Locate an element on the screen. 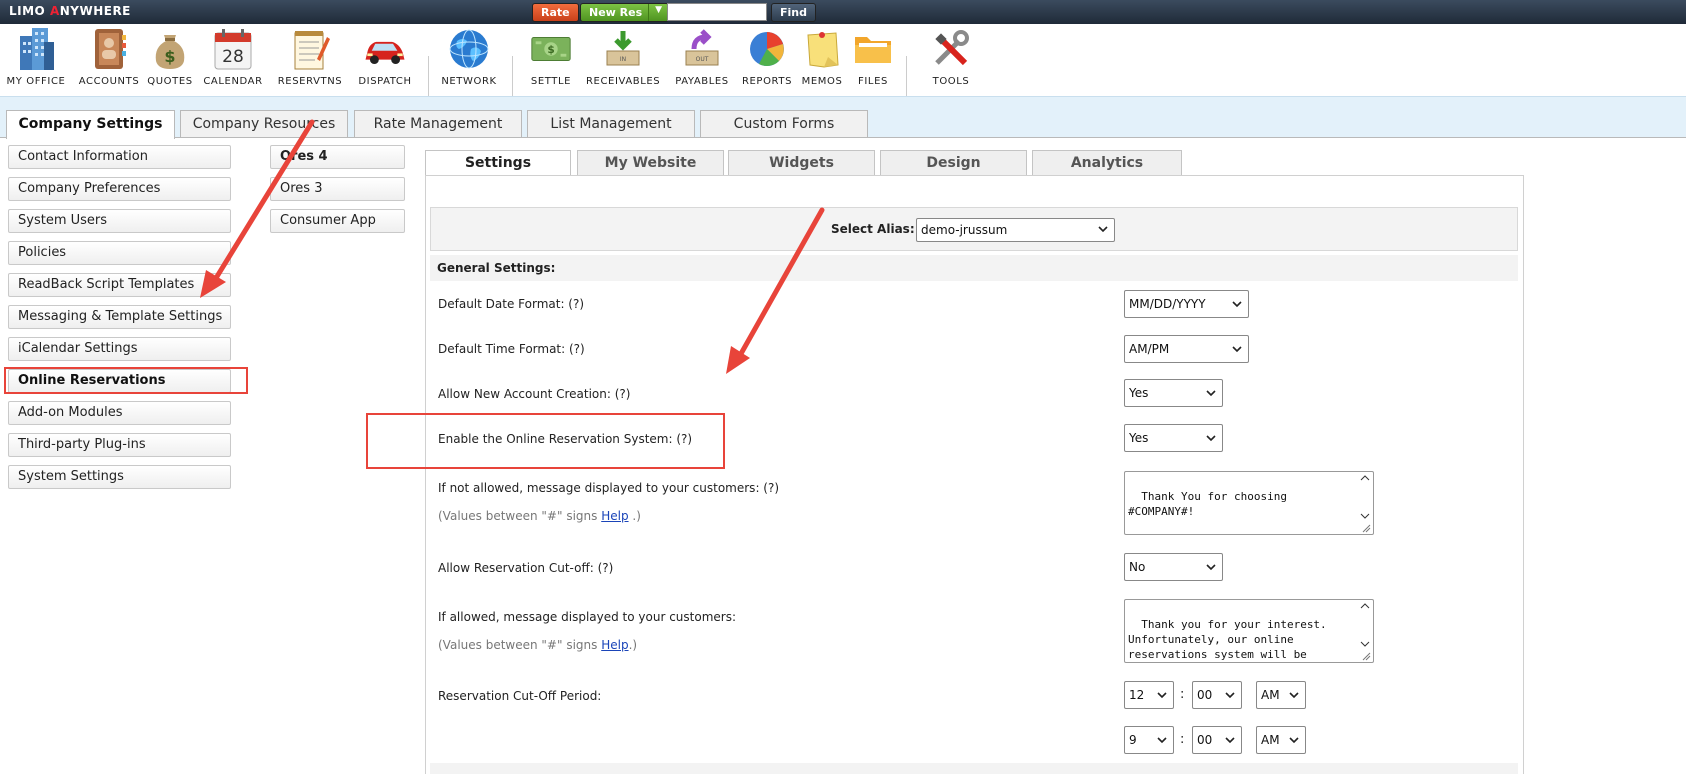 This screenshot has height=774, width=1686. toolbar-dispatch: DISPATCH is located at coordinates (385, 60).